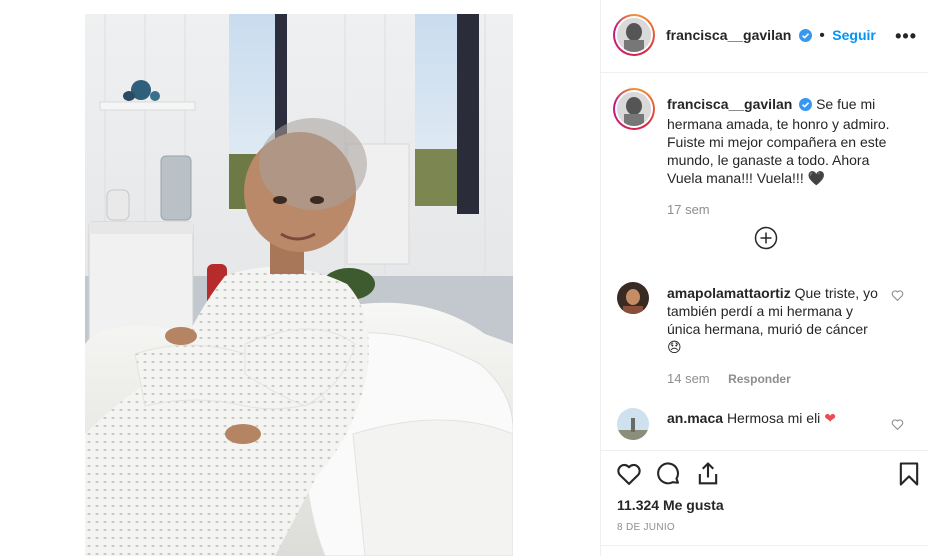  I want to click on caption-username: francisca__gavilan, so click(729, 104).